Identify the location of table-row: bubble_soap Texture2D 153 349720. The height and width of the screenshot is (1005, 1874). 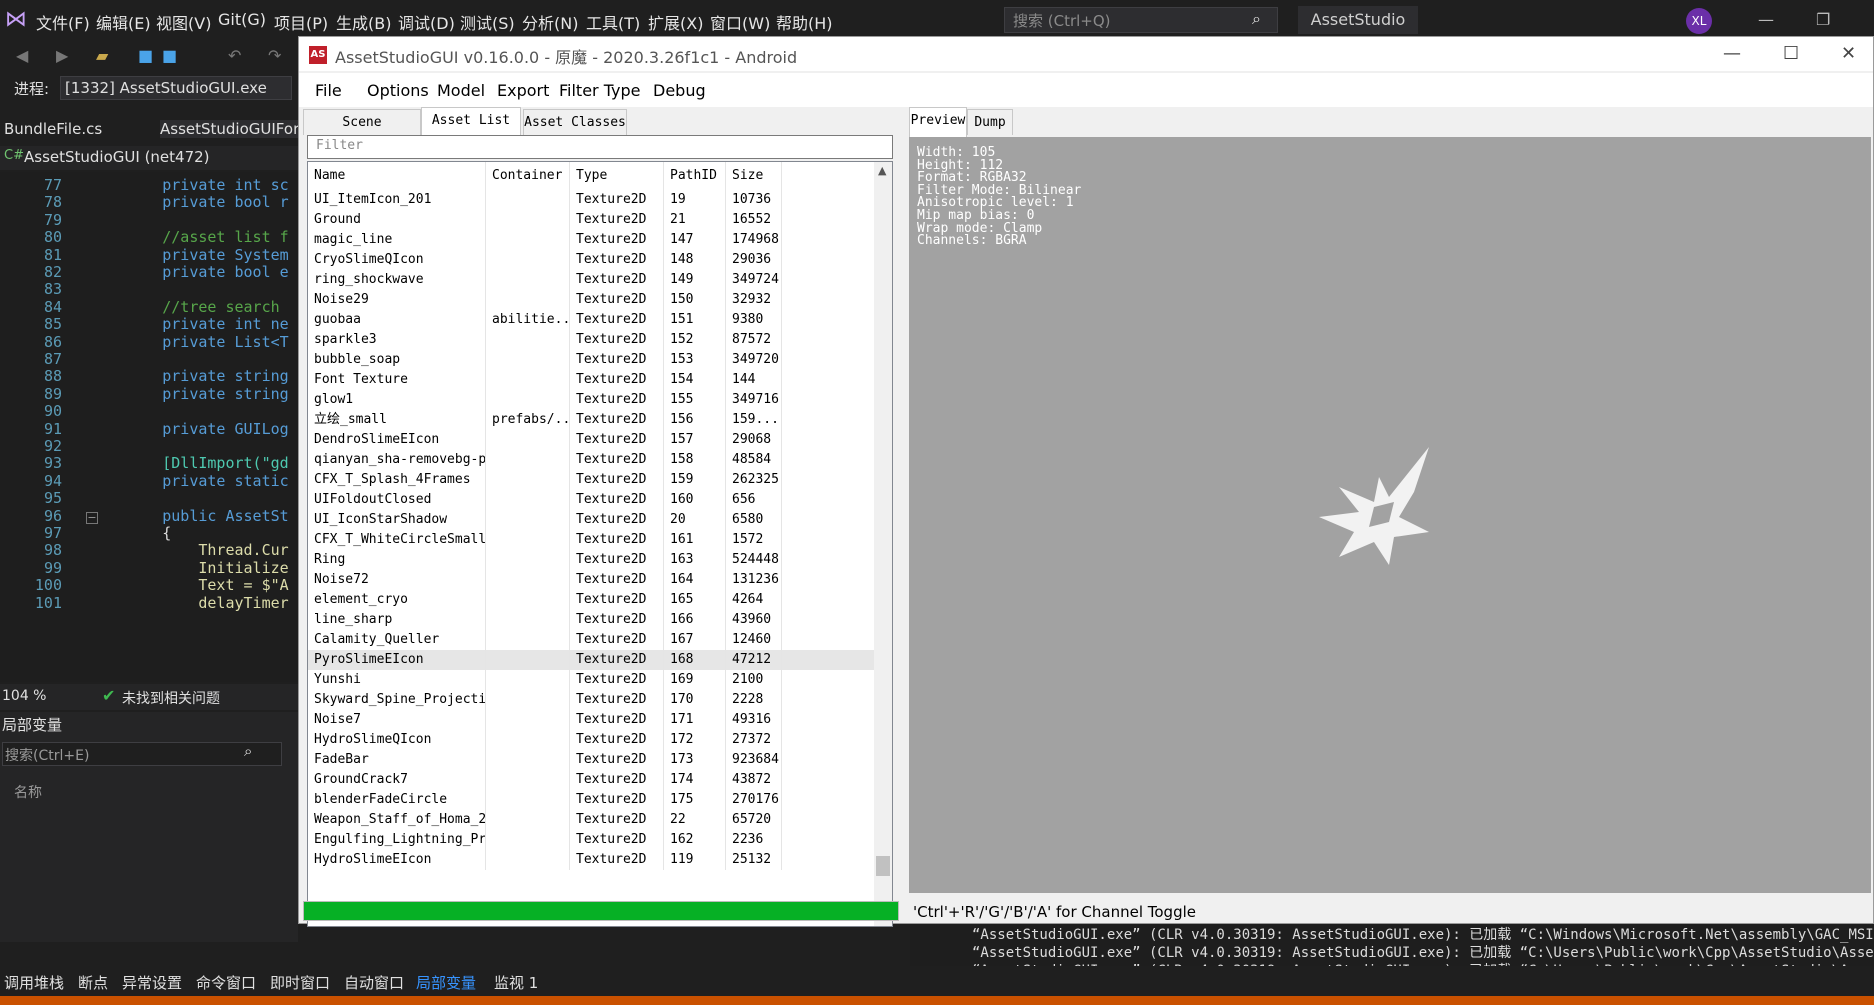
(591, 360).